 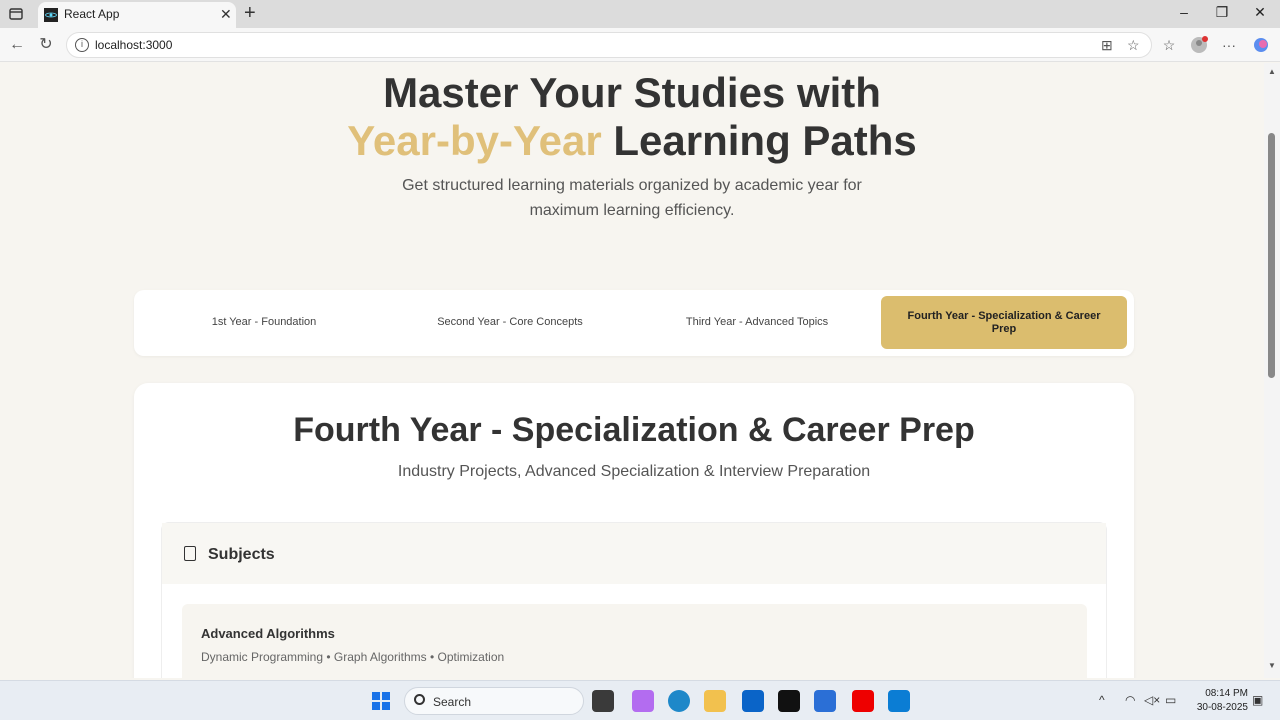 What do you see at coordinates (825, 701) in the screenshot?
I see `store-icon` at bounding box center [825, 701].